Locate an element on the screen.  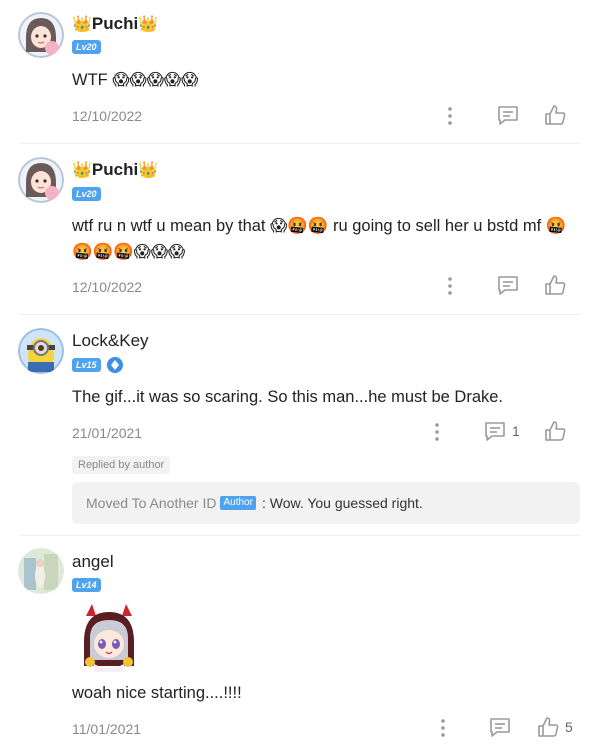
level-badge: Lv14 is located at coordinates (86, 585).